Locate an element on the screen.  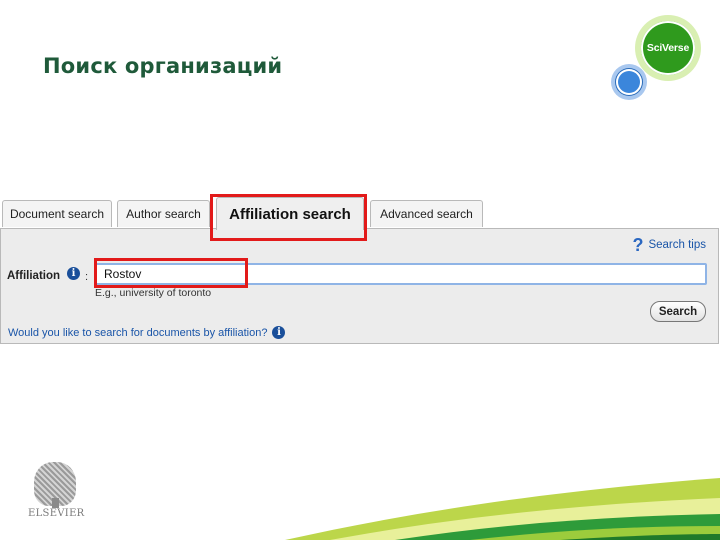
question-icon: ? is located at coordinates (638, 245).